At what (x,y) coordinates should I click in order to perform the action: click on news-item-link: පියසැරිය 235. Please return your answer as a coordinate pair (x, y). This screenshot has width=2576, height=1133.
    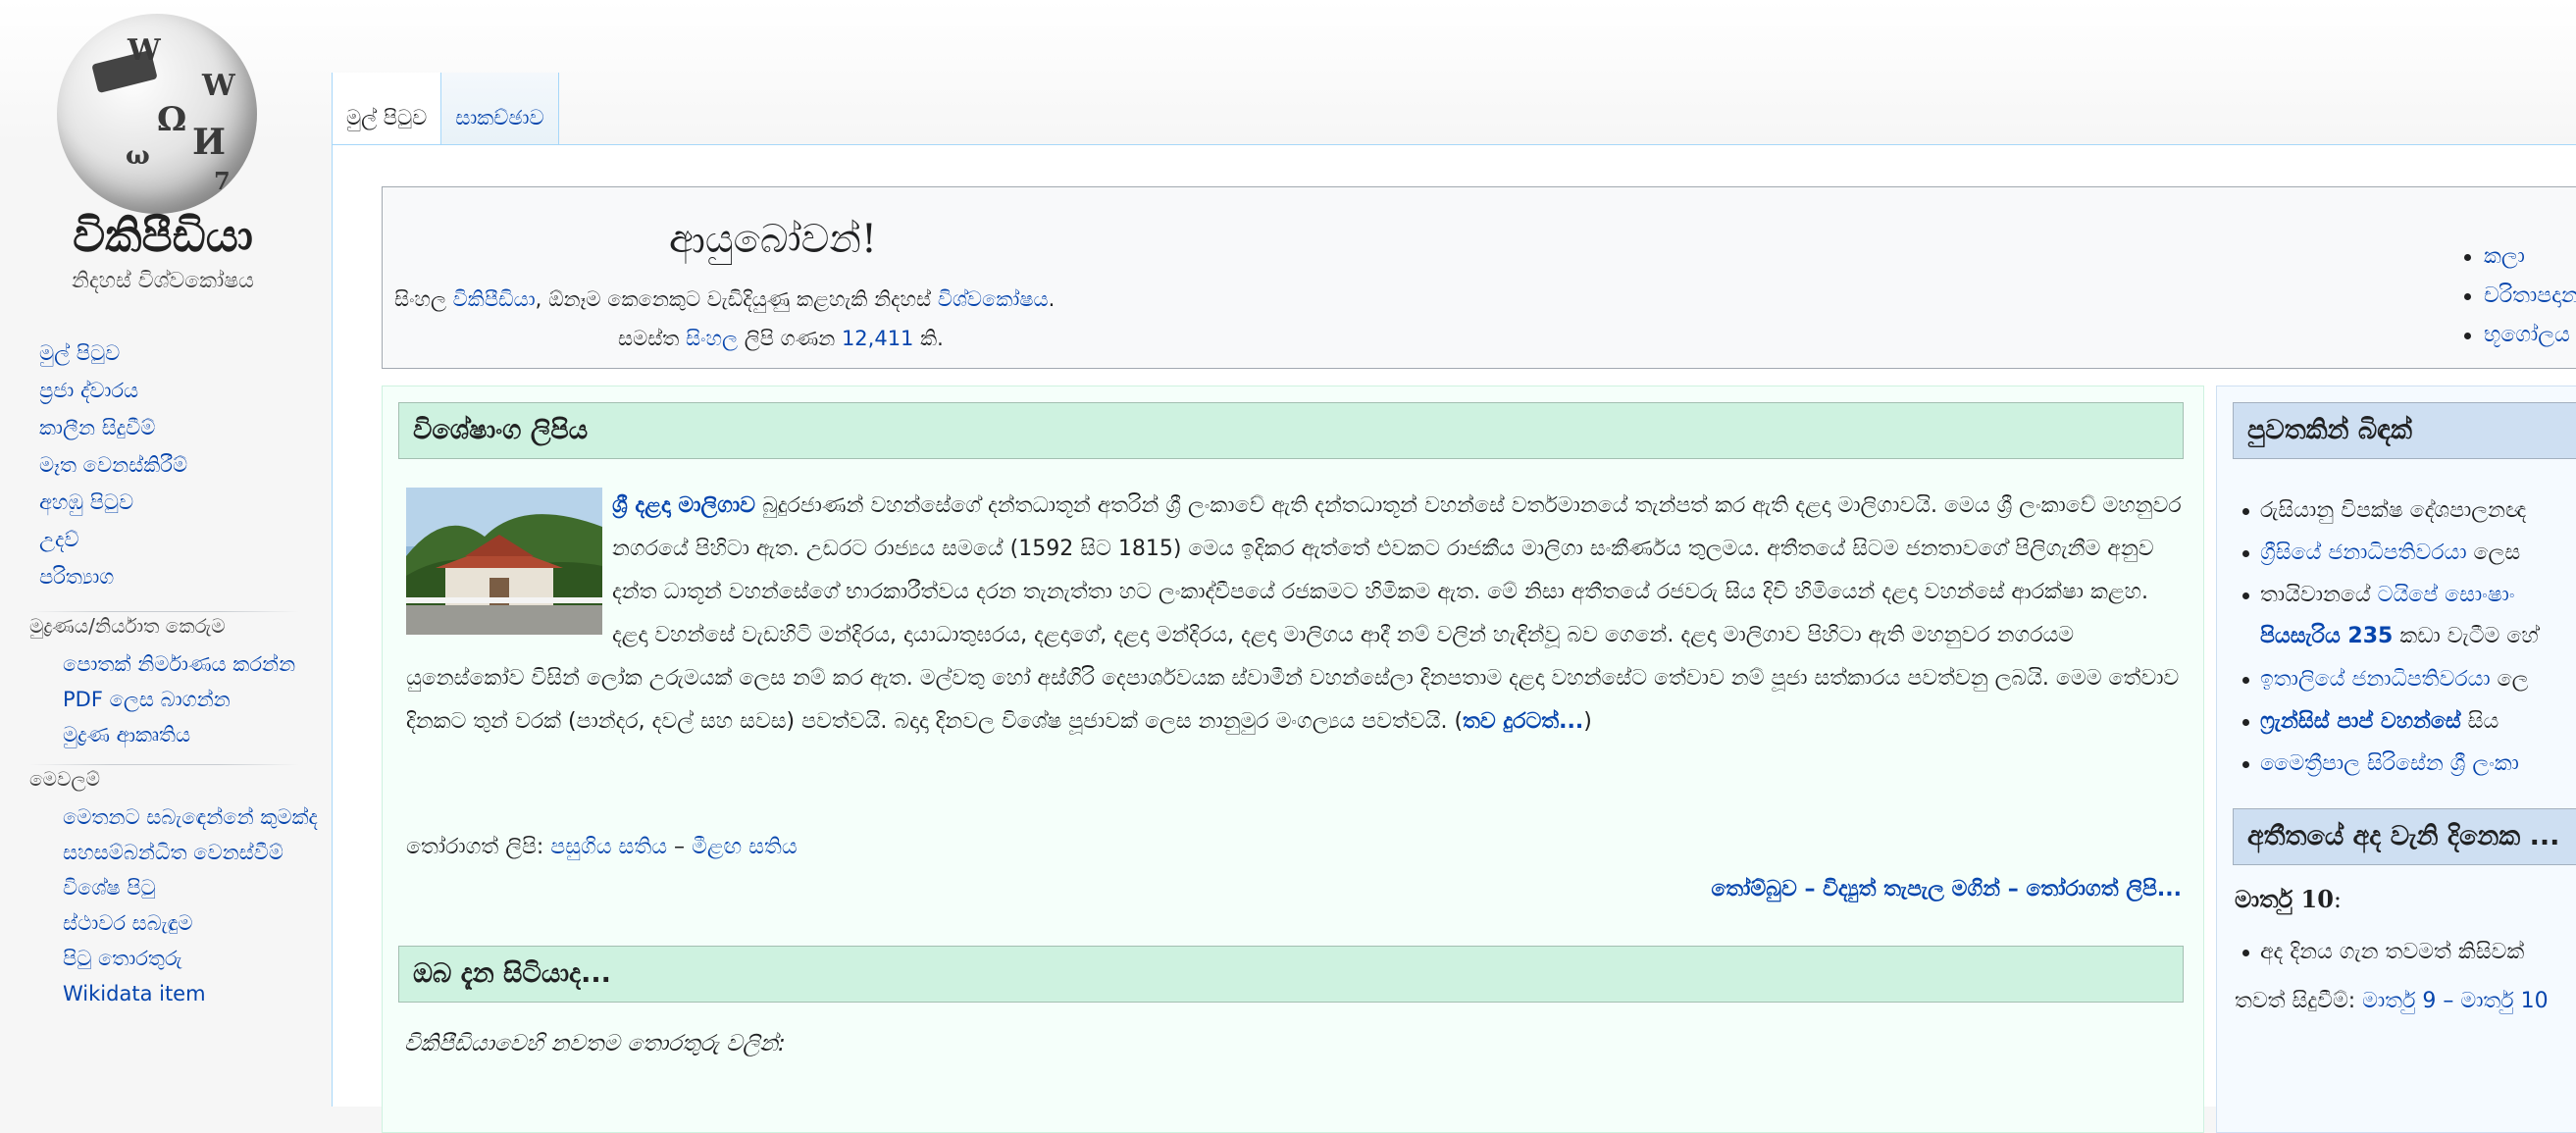
    Looking at the image, I should click on (2326, 636).